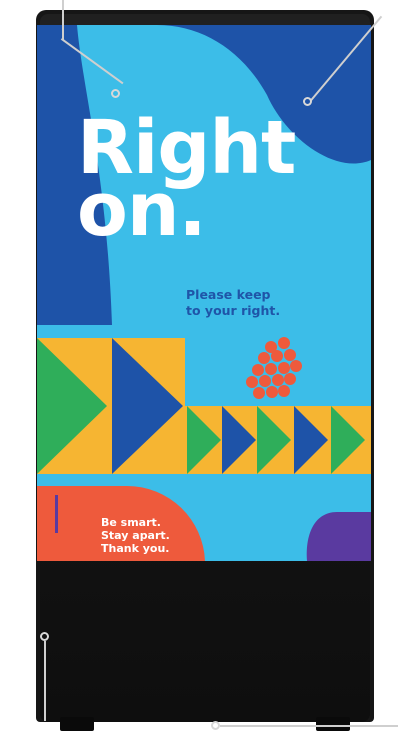  I want to click on stand-foot-left, so click(77, 724).